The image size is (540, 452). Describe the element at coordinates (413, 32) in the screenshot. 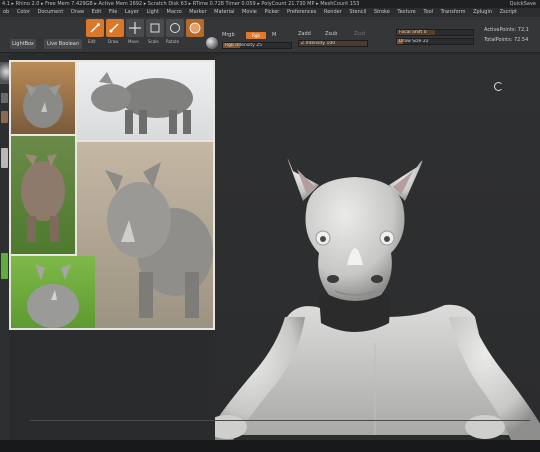

I see `focal-shift-label: Focal Shift 0` at that location.